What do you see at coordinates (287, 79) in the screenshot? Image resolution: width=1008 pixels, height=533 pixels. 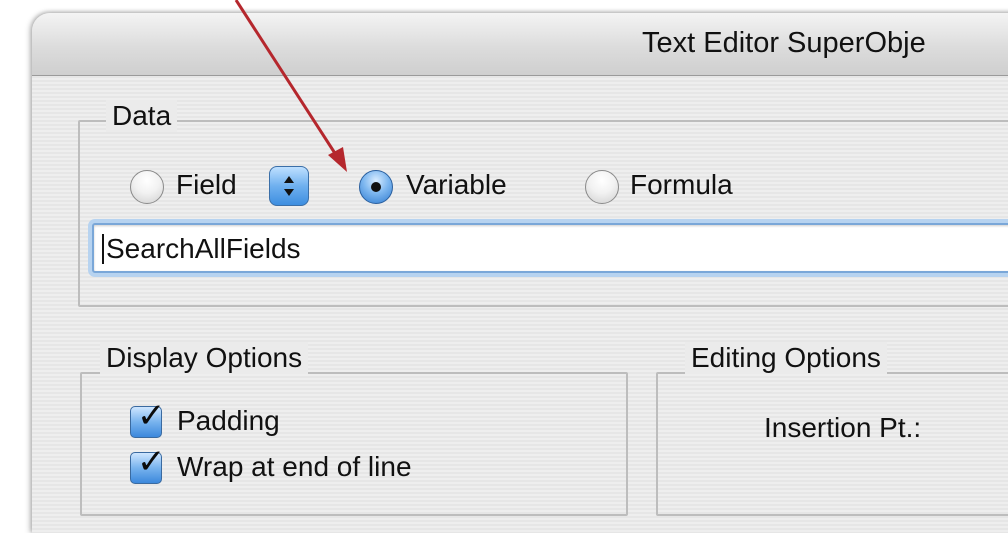 I see `arrow-shaft` at bounding box center [287, 79].